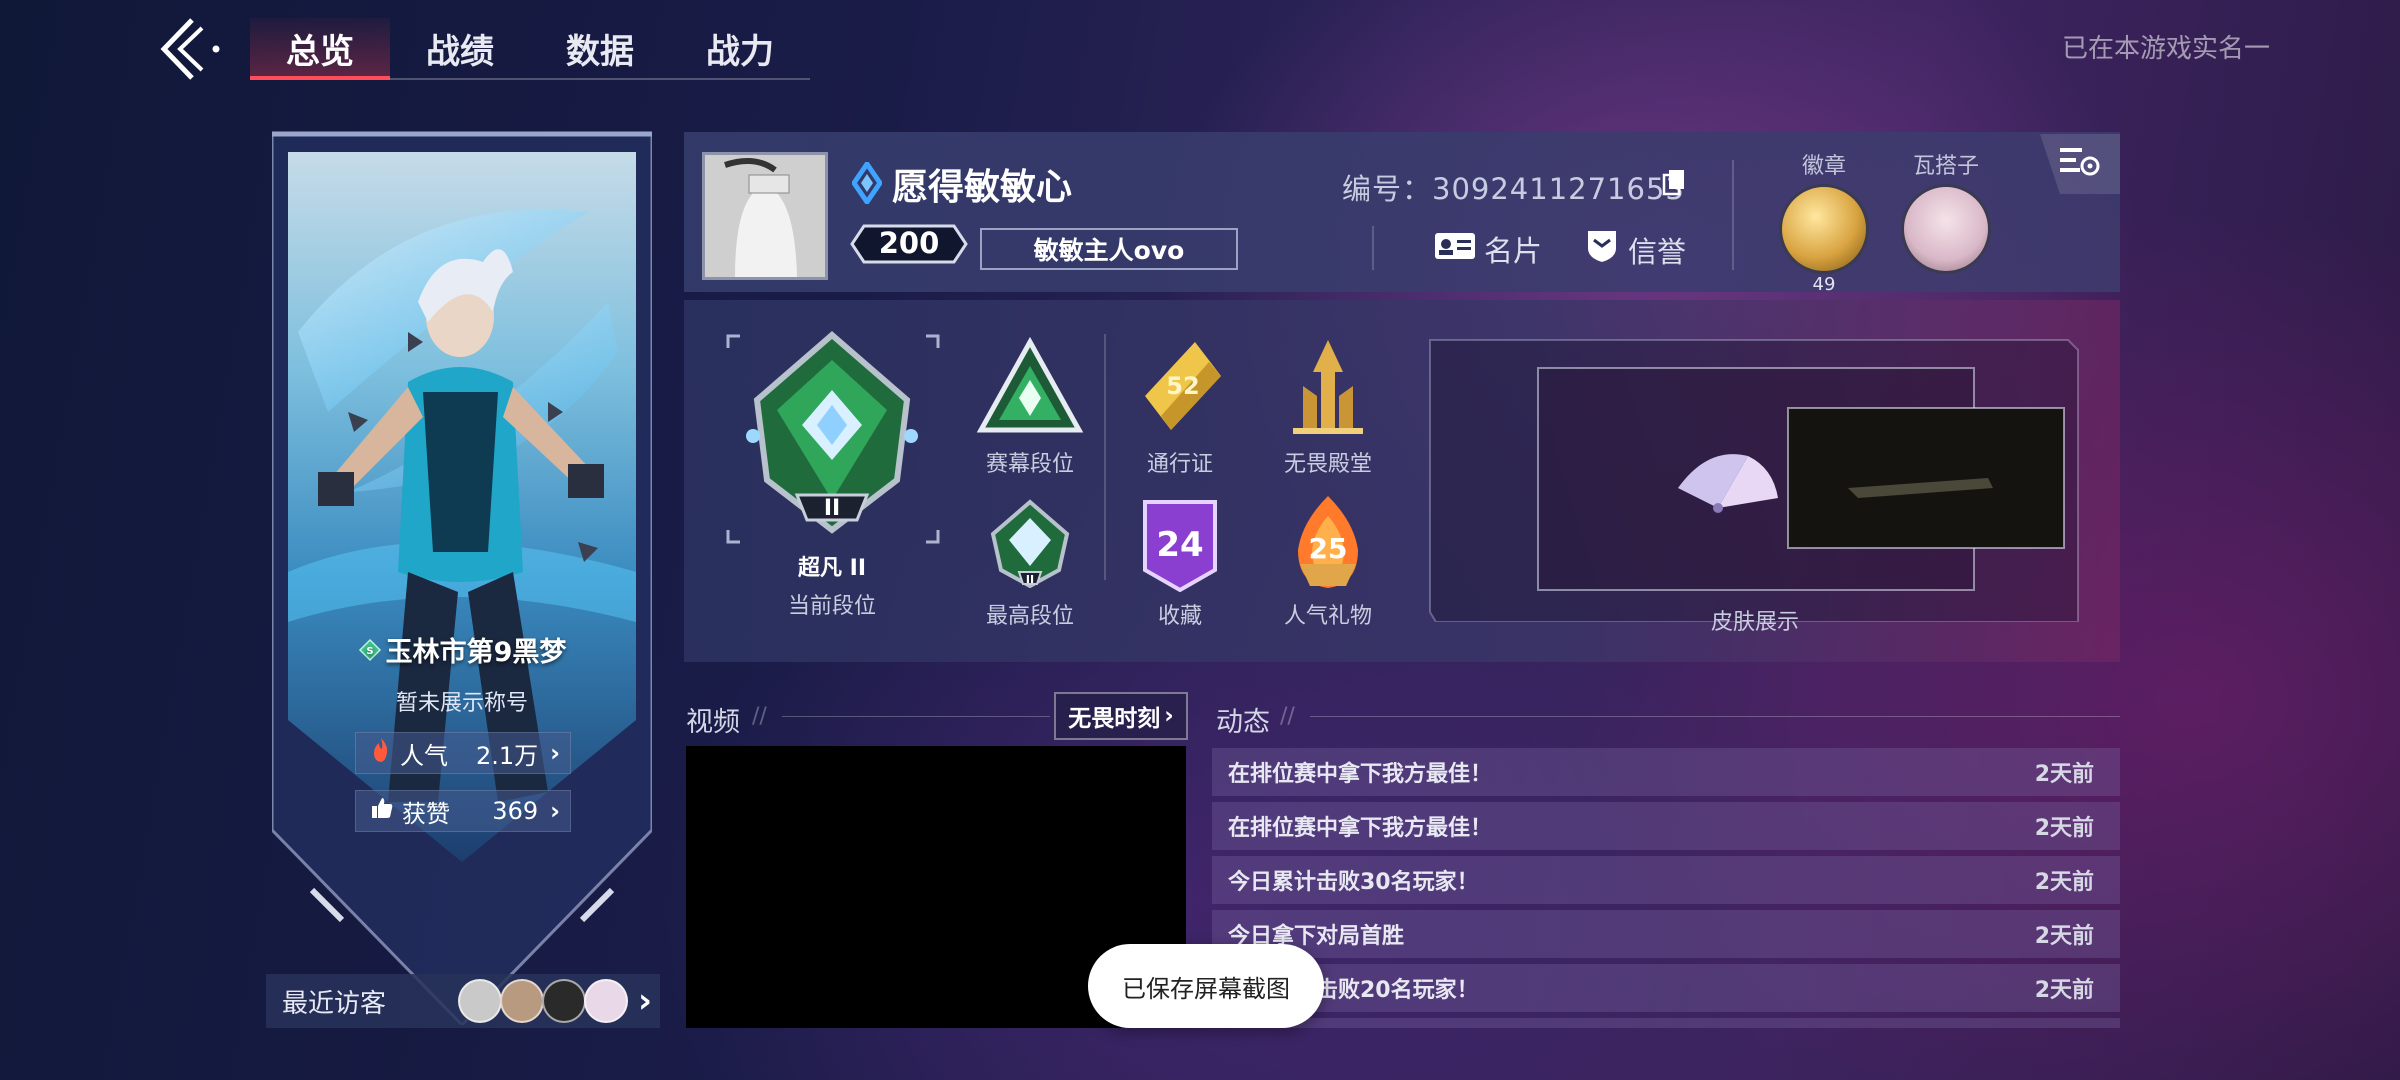  I want to click on collection: 24 收藏, so click(1180, 564).